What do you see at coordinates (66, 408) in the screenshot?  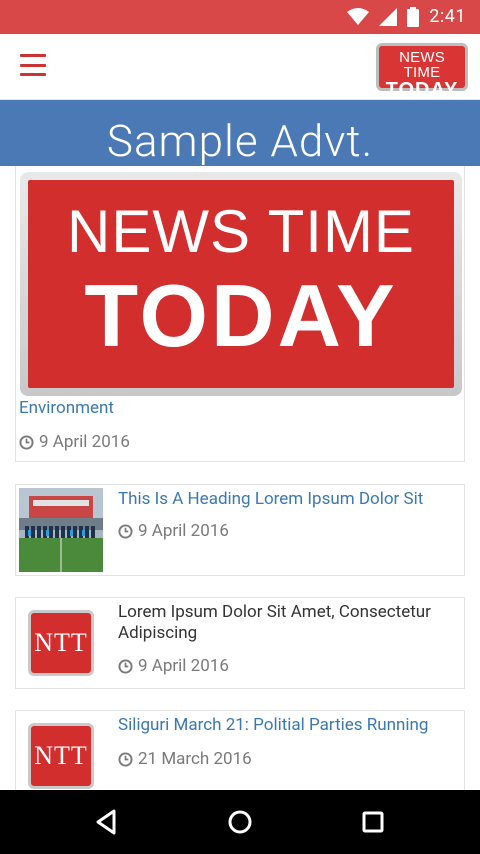 I see `feature-title: Environment` at bounding box center [66, 408].